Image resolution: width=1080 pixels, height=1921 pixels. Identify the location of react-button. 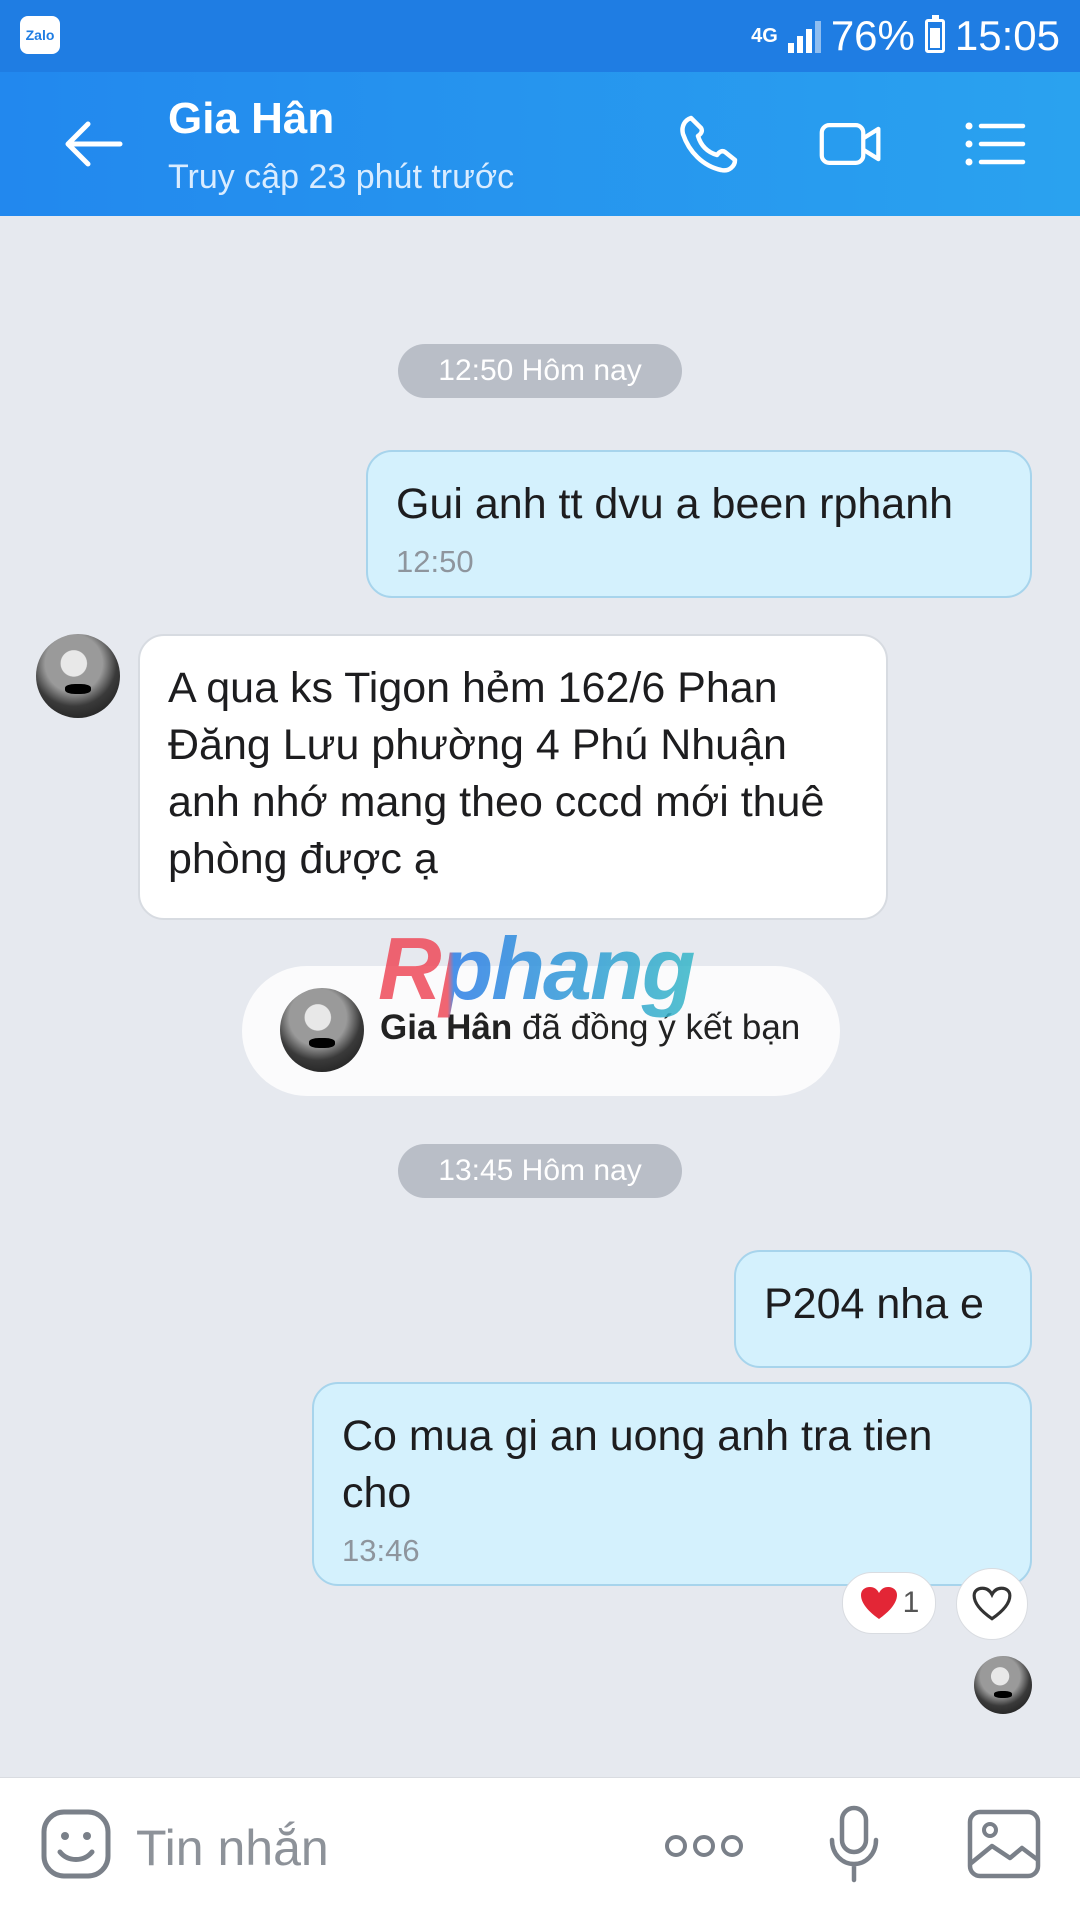
(992, 1604).